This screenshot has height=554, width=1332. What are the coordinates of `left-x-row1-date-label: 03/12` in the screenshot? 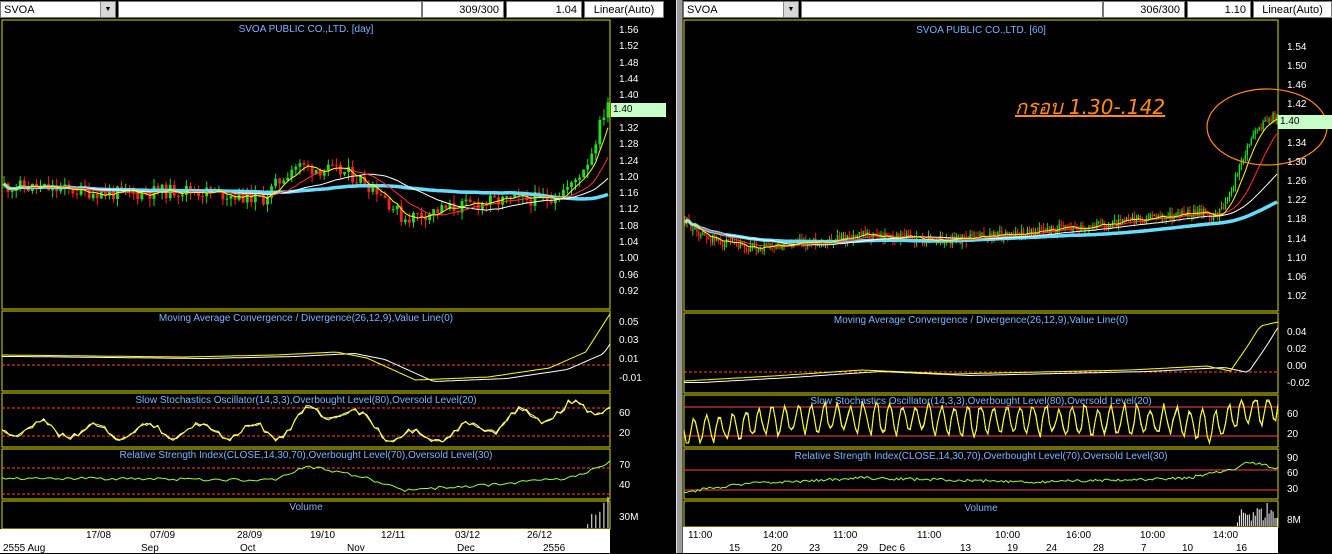 It's located at (468, 535).